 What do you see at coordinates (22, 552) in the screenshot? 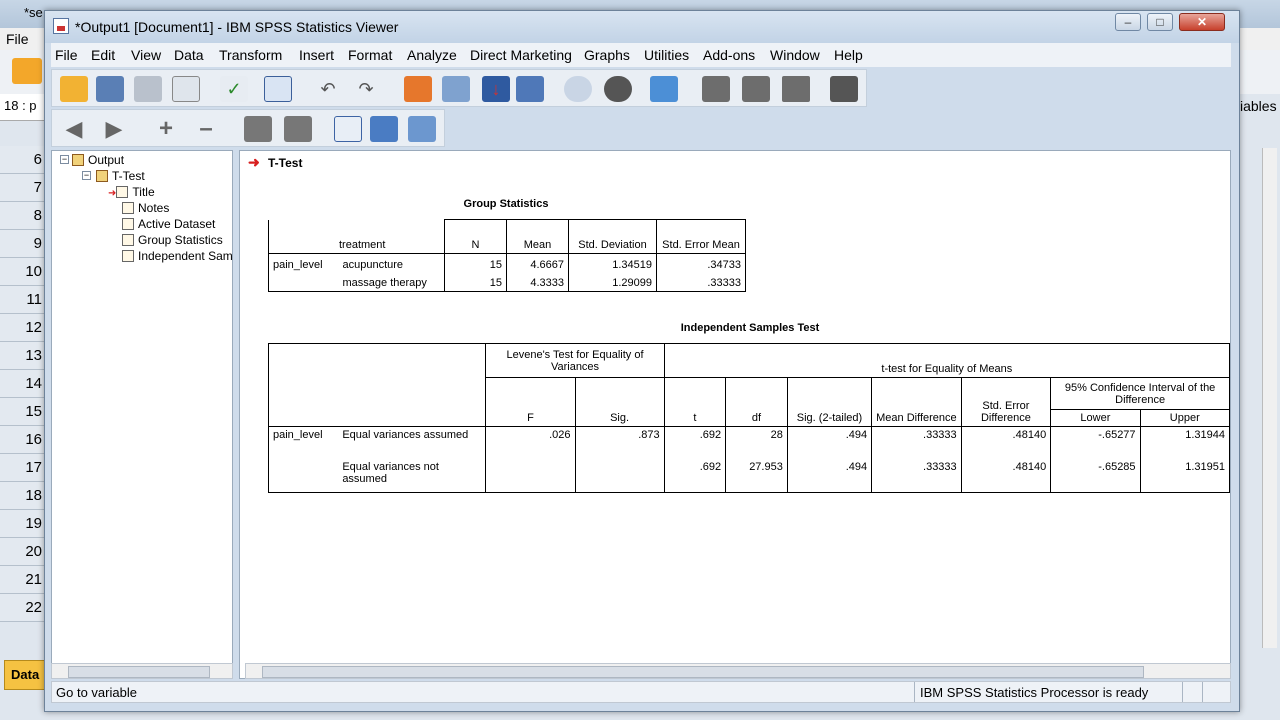
I see `row-number: 20` at bounding box center [22, 552].